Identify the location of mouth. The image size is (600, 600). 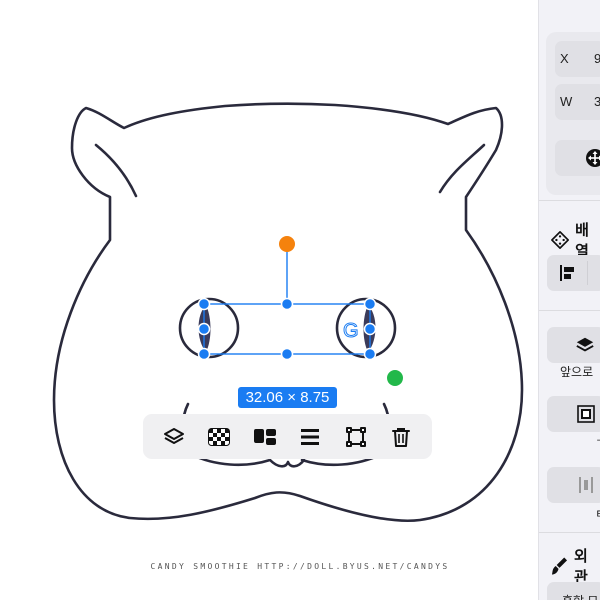
(287, 463).